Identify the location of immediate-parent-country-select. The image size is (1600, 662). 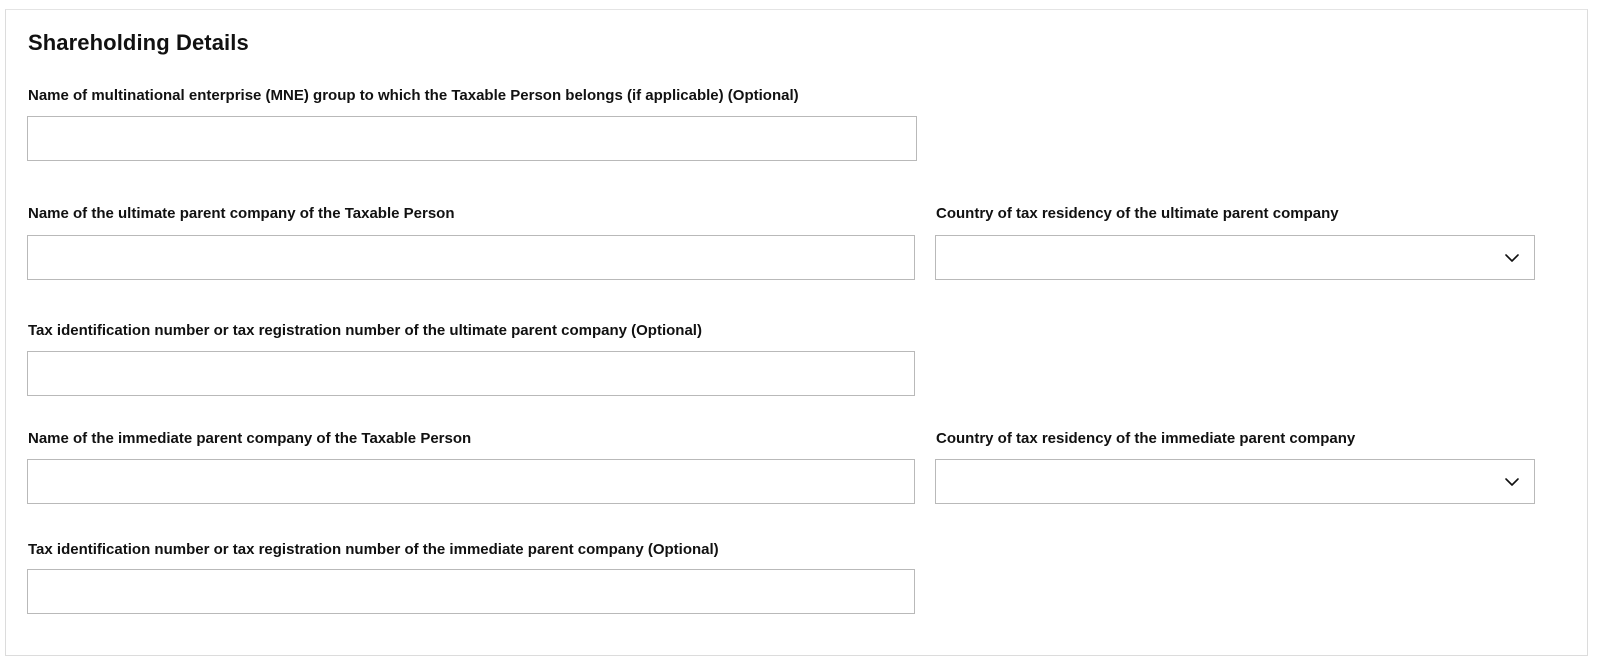
(1235, 481).